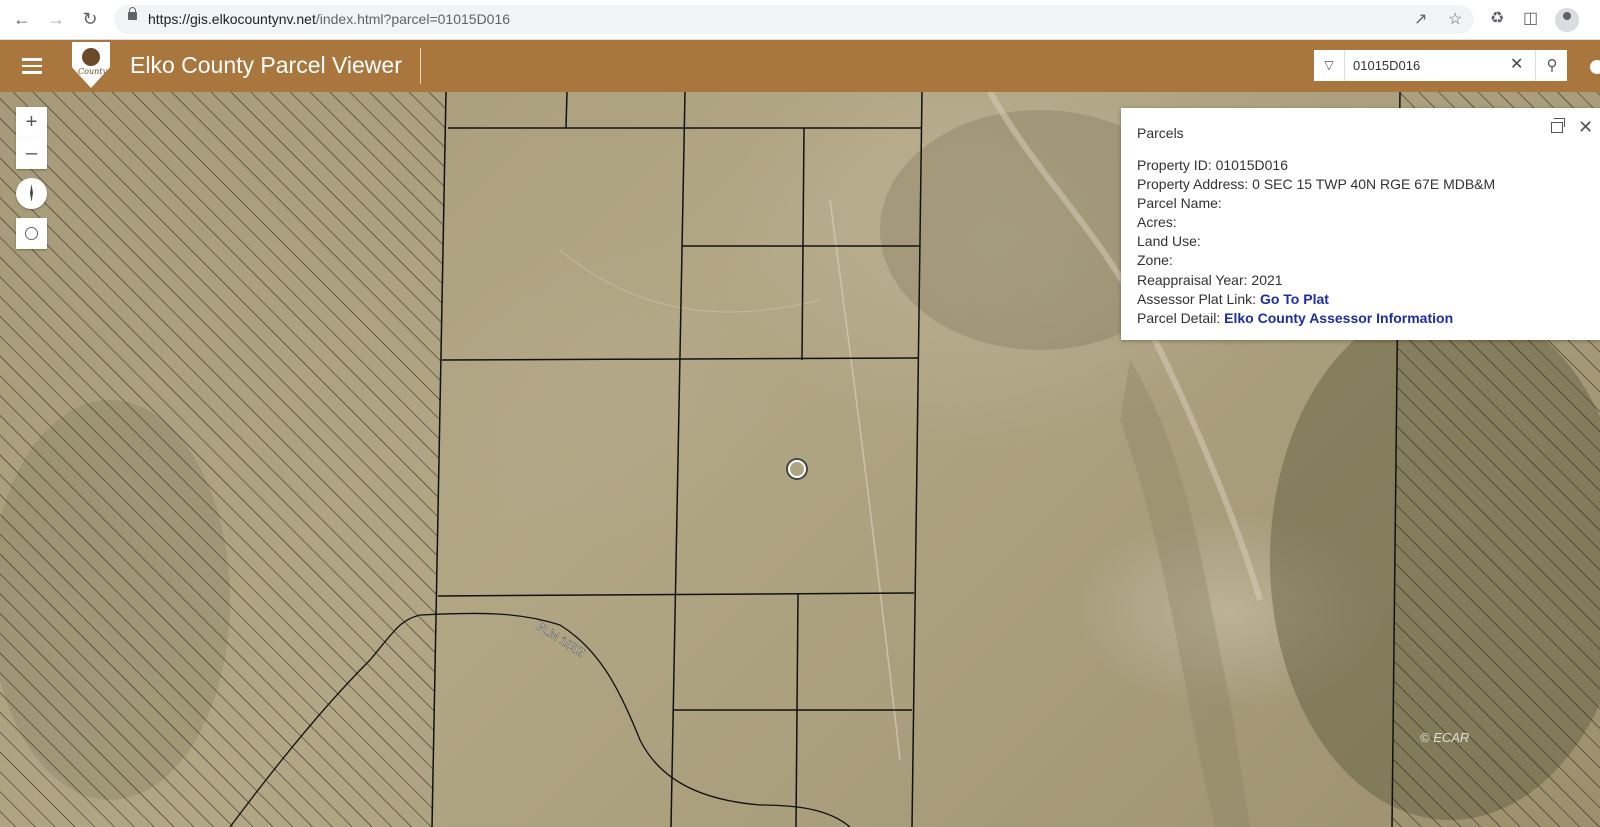 The width and height of the screenshot is (1600, 827). Describe the element at coordinates (1193, 184) in the screenshot. I see `field-label: Property Address:` at that location.